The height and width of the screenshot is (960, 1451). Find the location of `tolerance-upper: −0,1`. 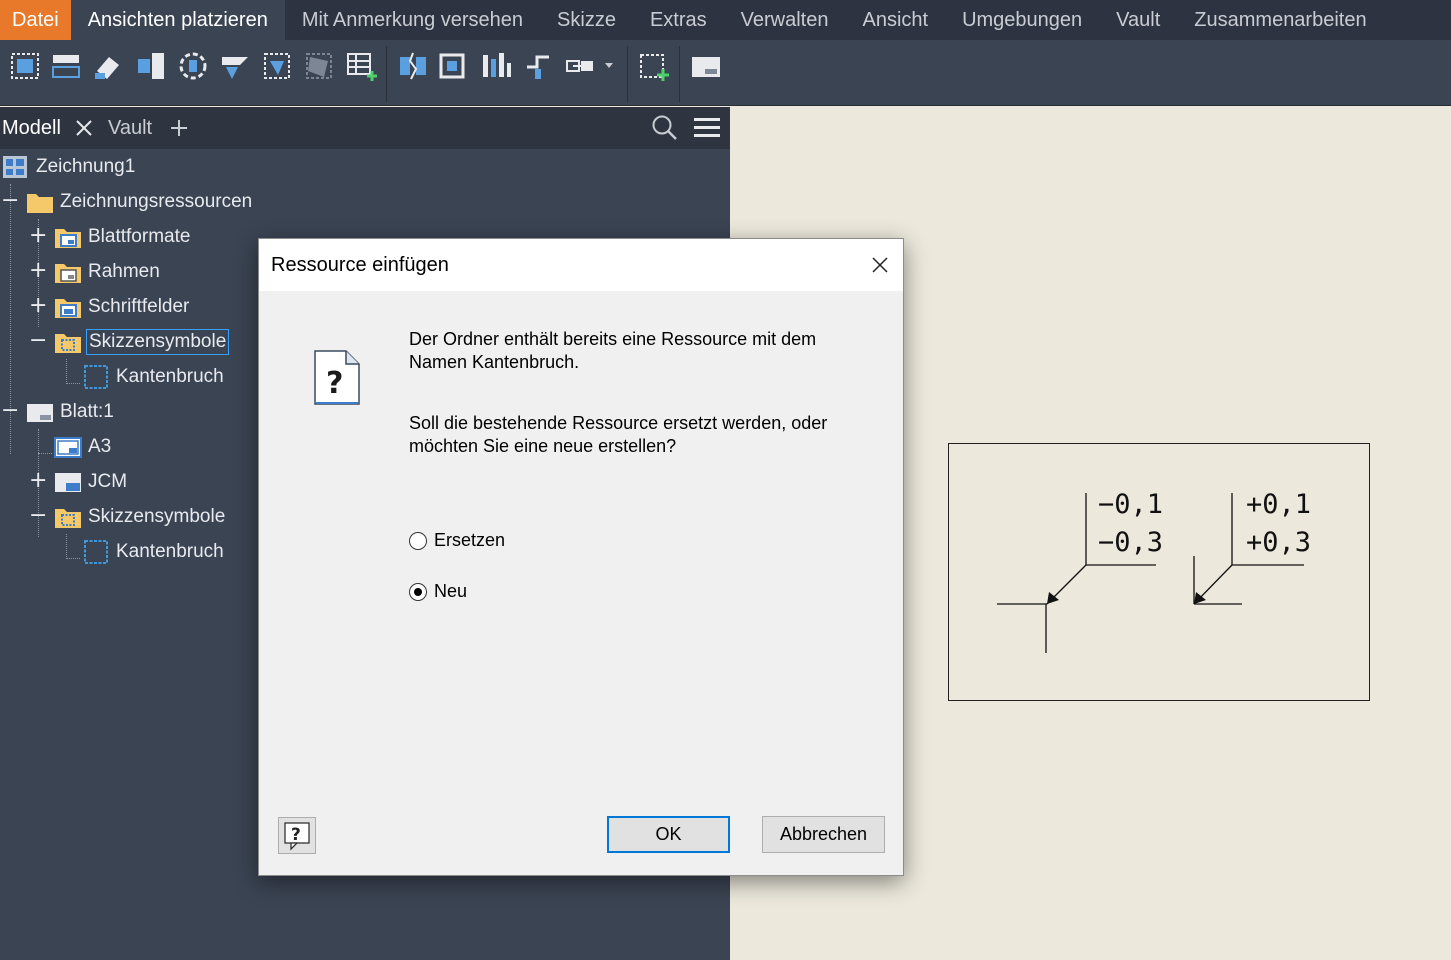

tolerance-upper: −0,1 is located at coordinates (1130, 504).